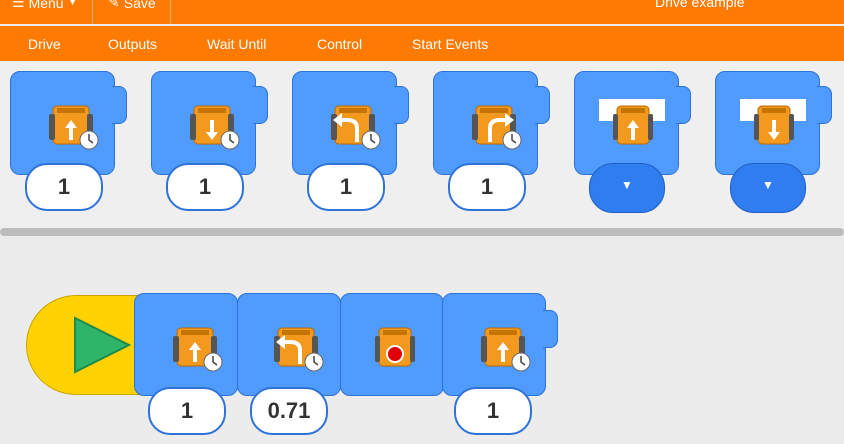 The height and width of the screenshot is (444, 844). I want to click on save-button: ✎ Save, so click(132, 5).